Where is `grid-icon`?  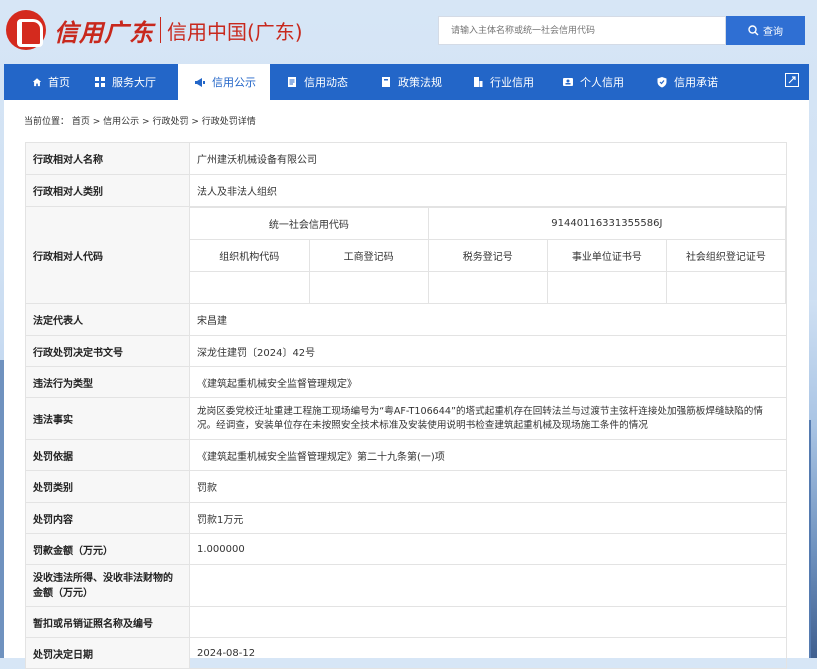
grid-icon is located at coordinates (100, 82).